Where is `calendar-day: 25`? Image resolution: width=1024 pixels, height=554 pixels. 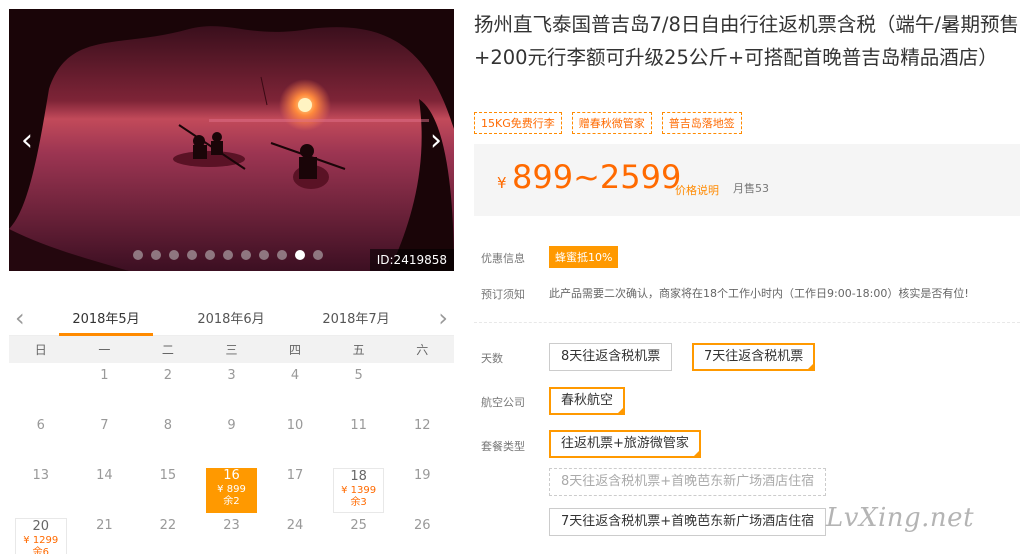 calendar-day: 25 is located at coordinates (359, 533).